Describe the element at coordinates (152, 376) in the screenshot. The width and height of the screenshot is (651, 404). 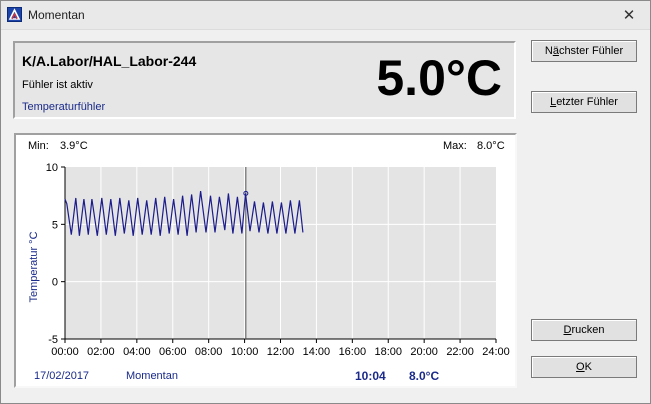
I see `mode-label: Momentan` at that location.